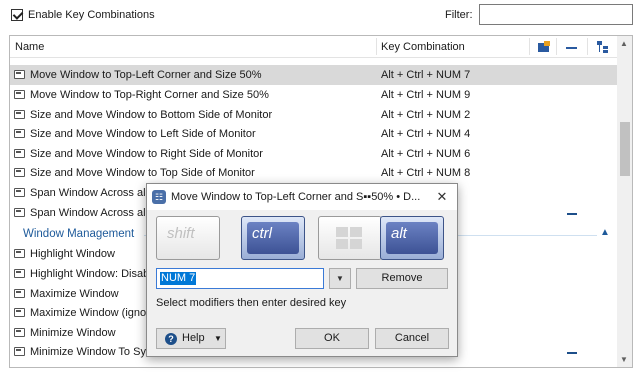  I want to click on key-input: NUM 7, so click(240, 278).